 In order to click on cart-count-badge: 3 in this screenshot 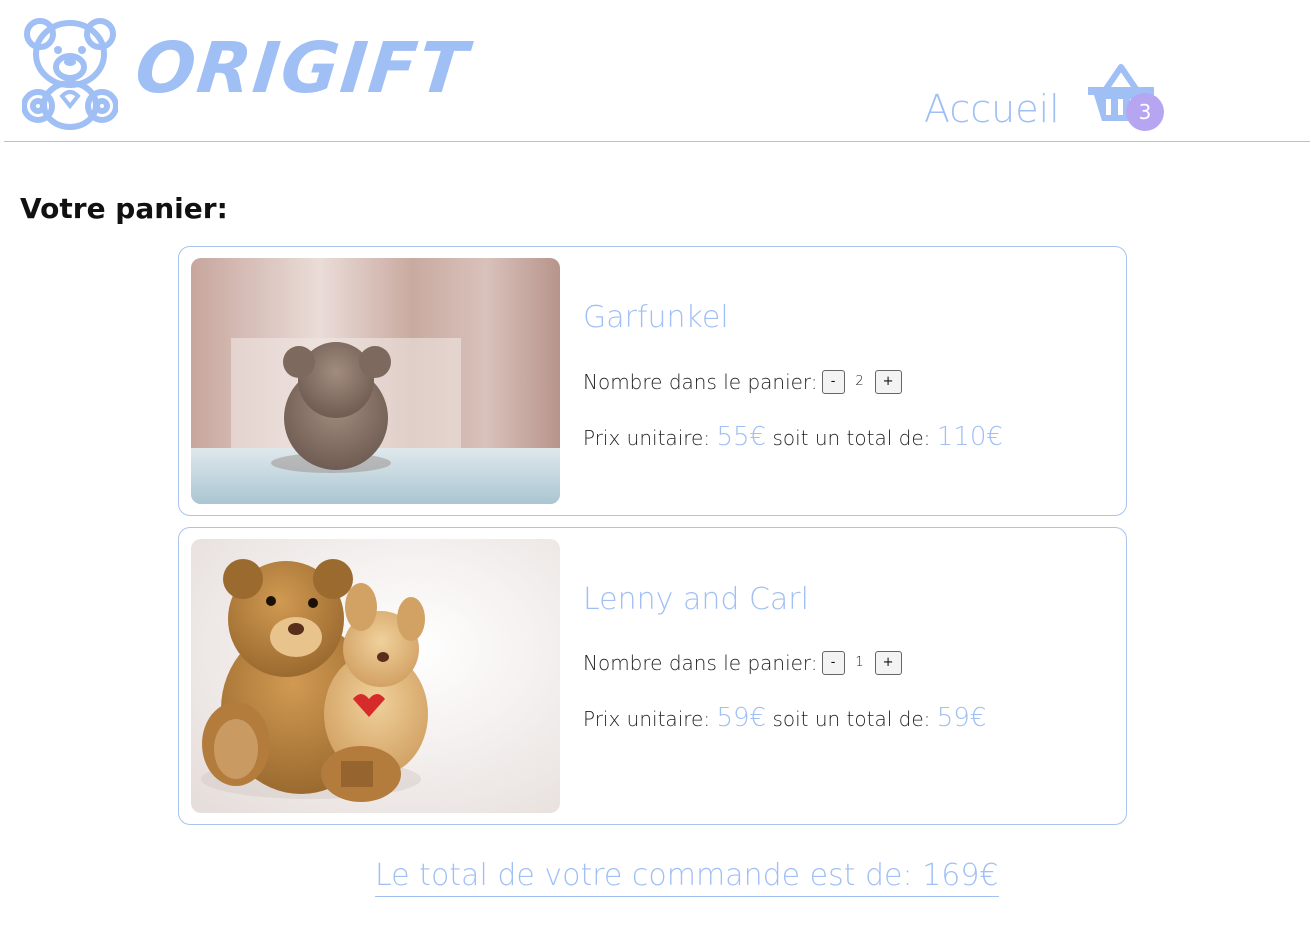, I will do `click(1145, 112)`.